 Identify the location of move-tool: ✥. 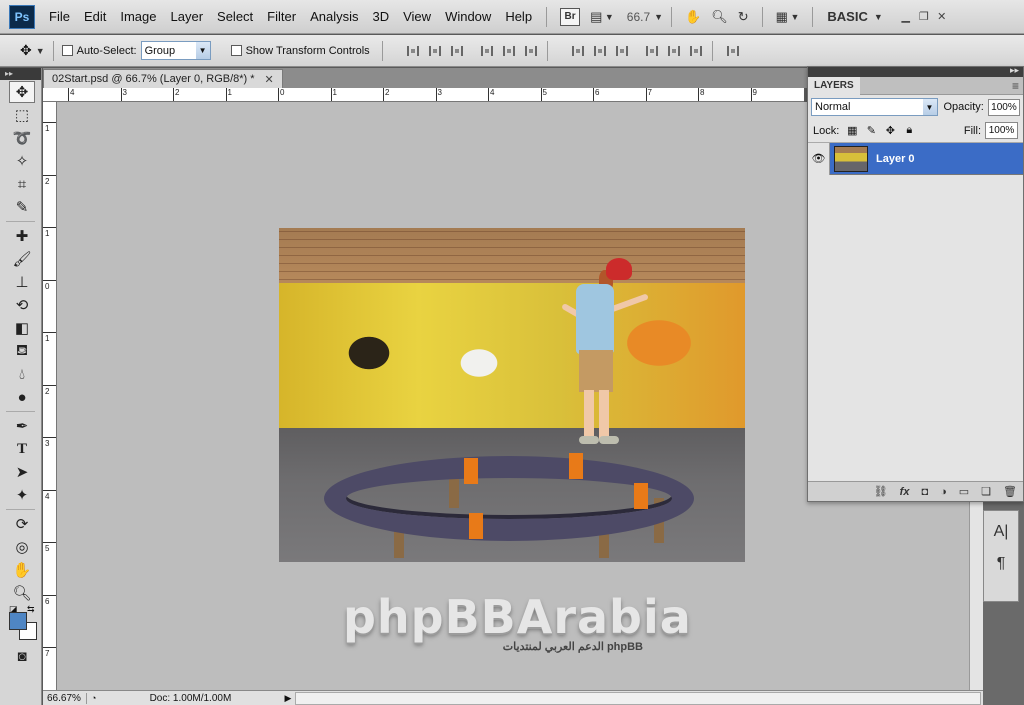
(22, 92).